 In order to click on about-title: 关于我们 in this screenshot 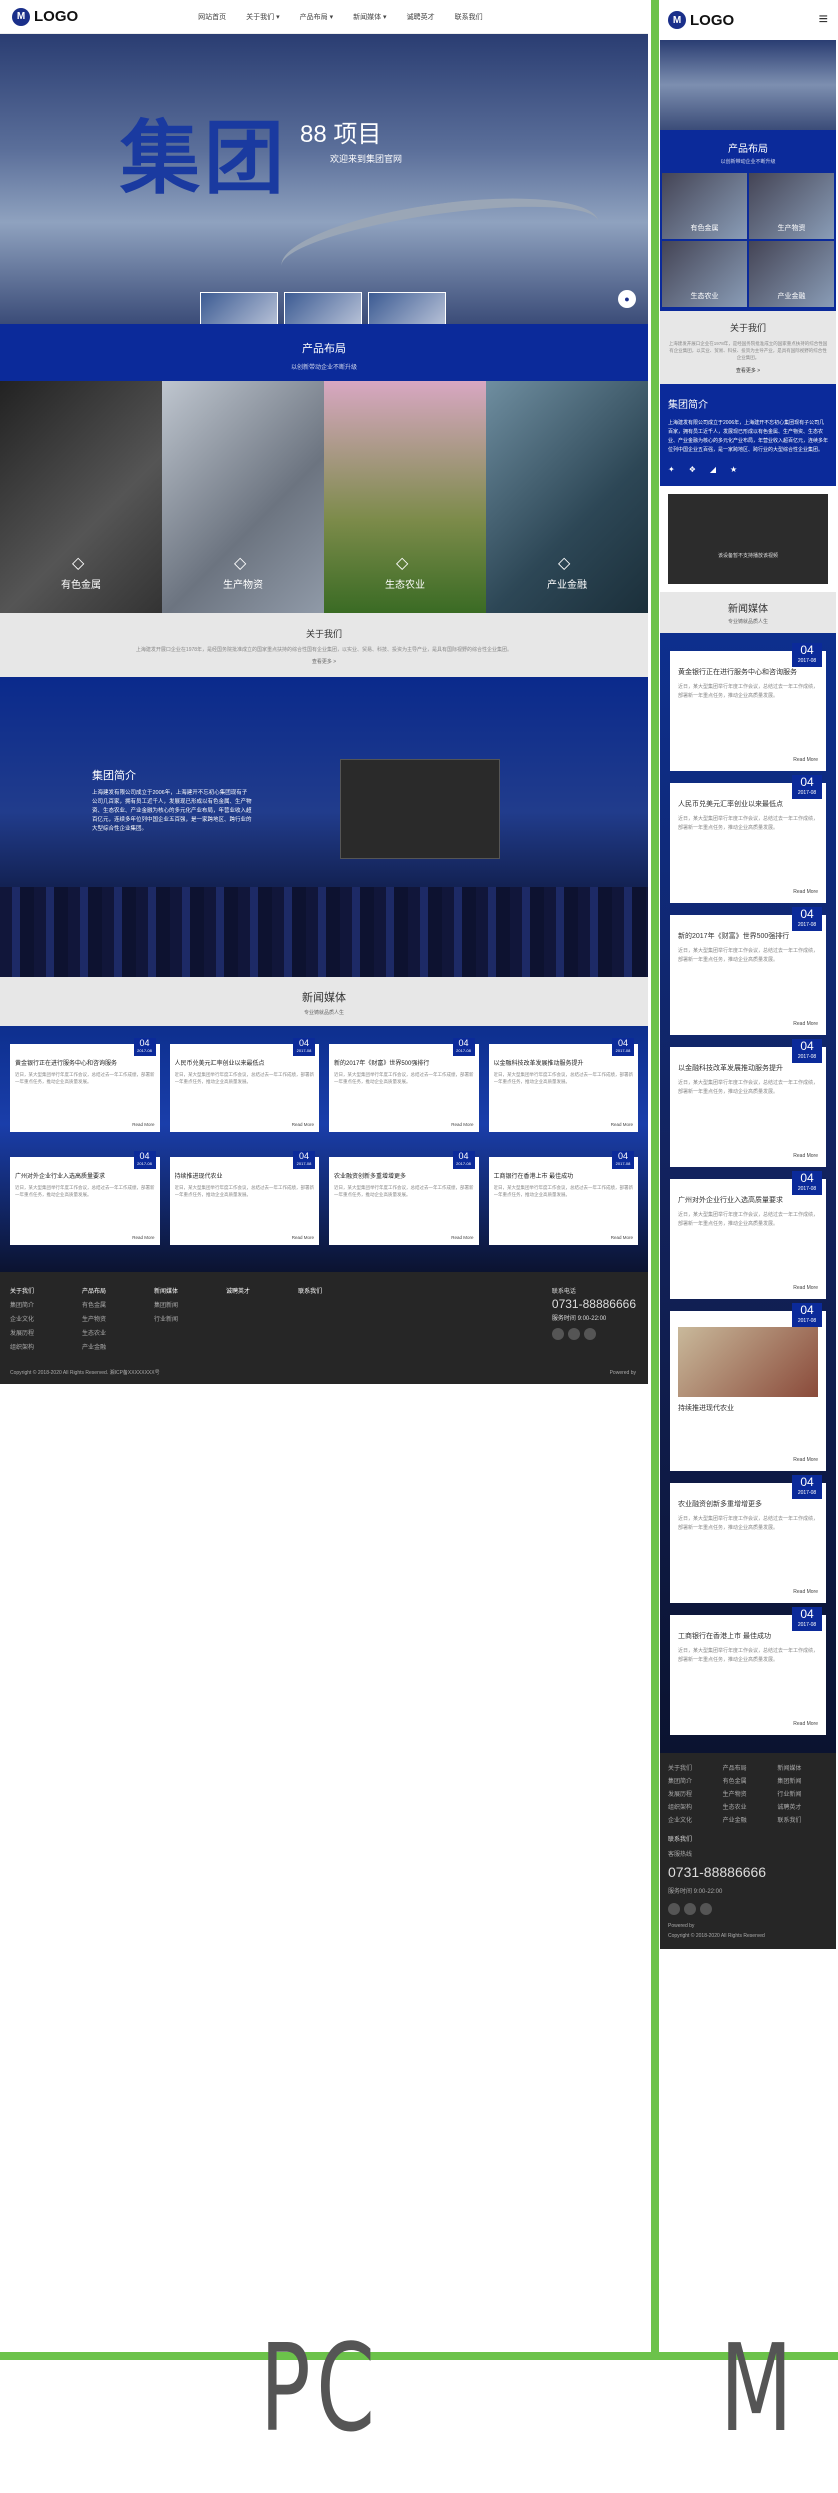, I will do `click(323, 634)`.